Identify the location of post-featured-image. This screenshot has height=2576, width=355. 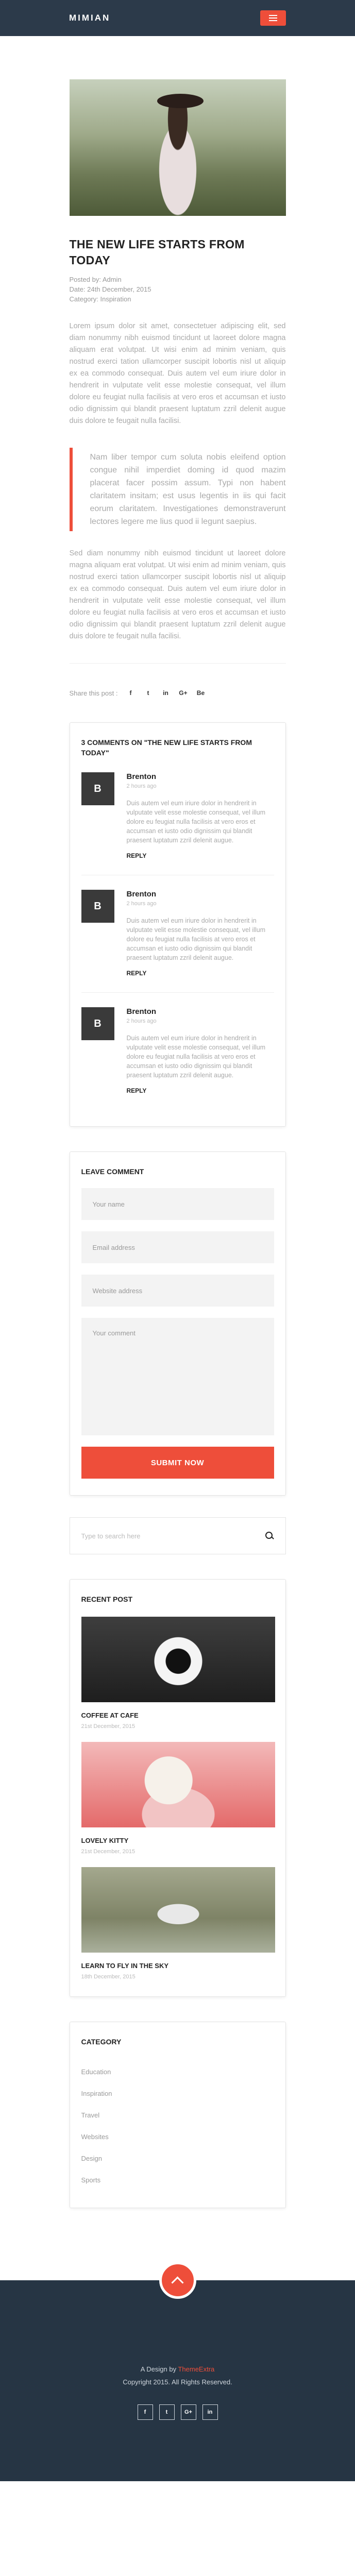
(177, 148).